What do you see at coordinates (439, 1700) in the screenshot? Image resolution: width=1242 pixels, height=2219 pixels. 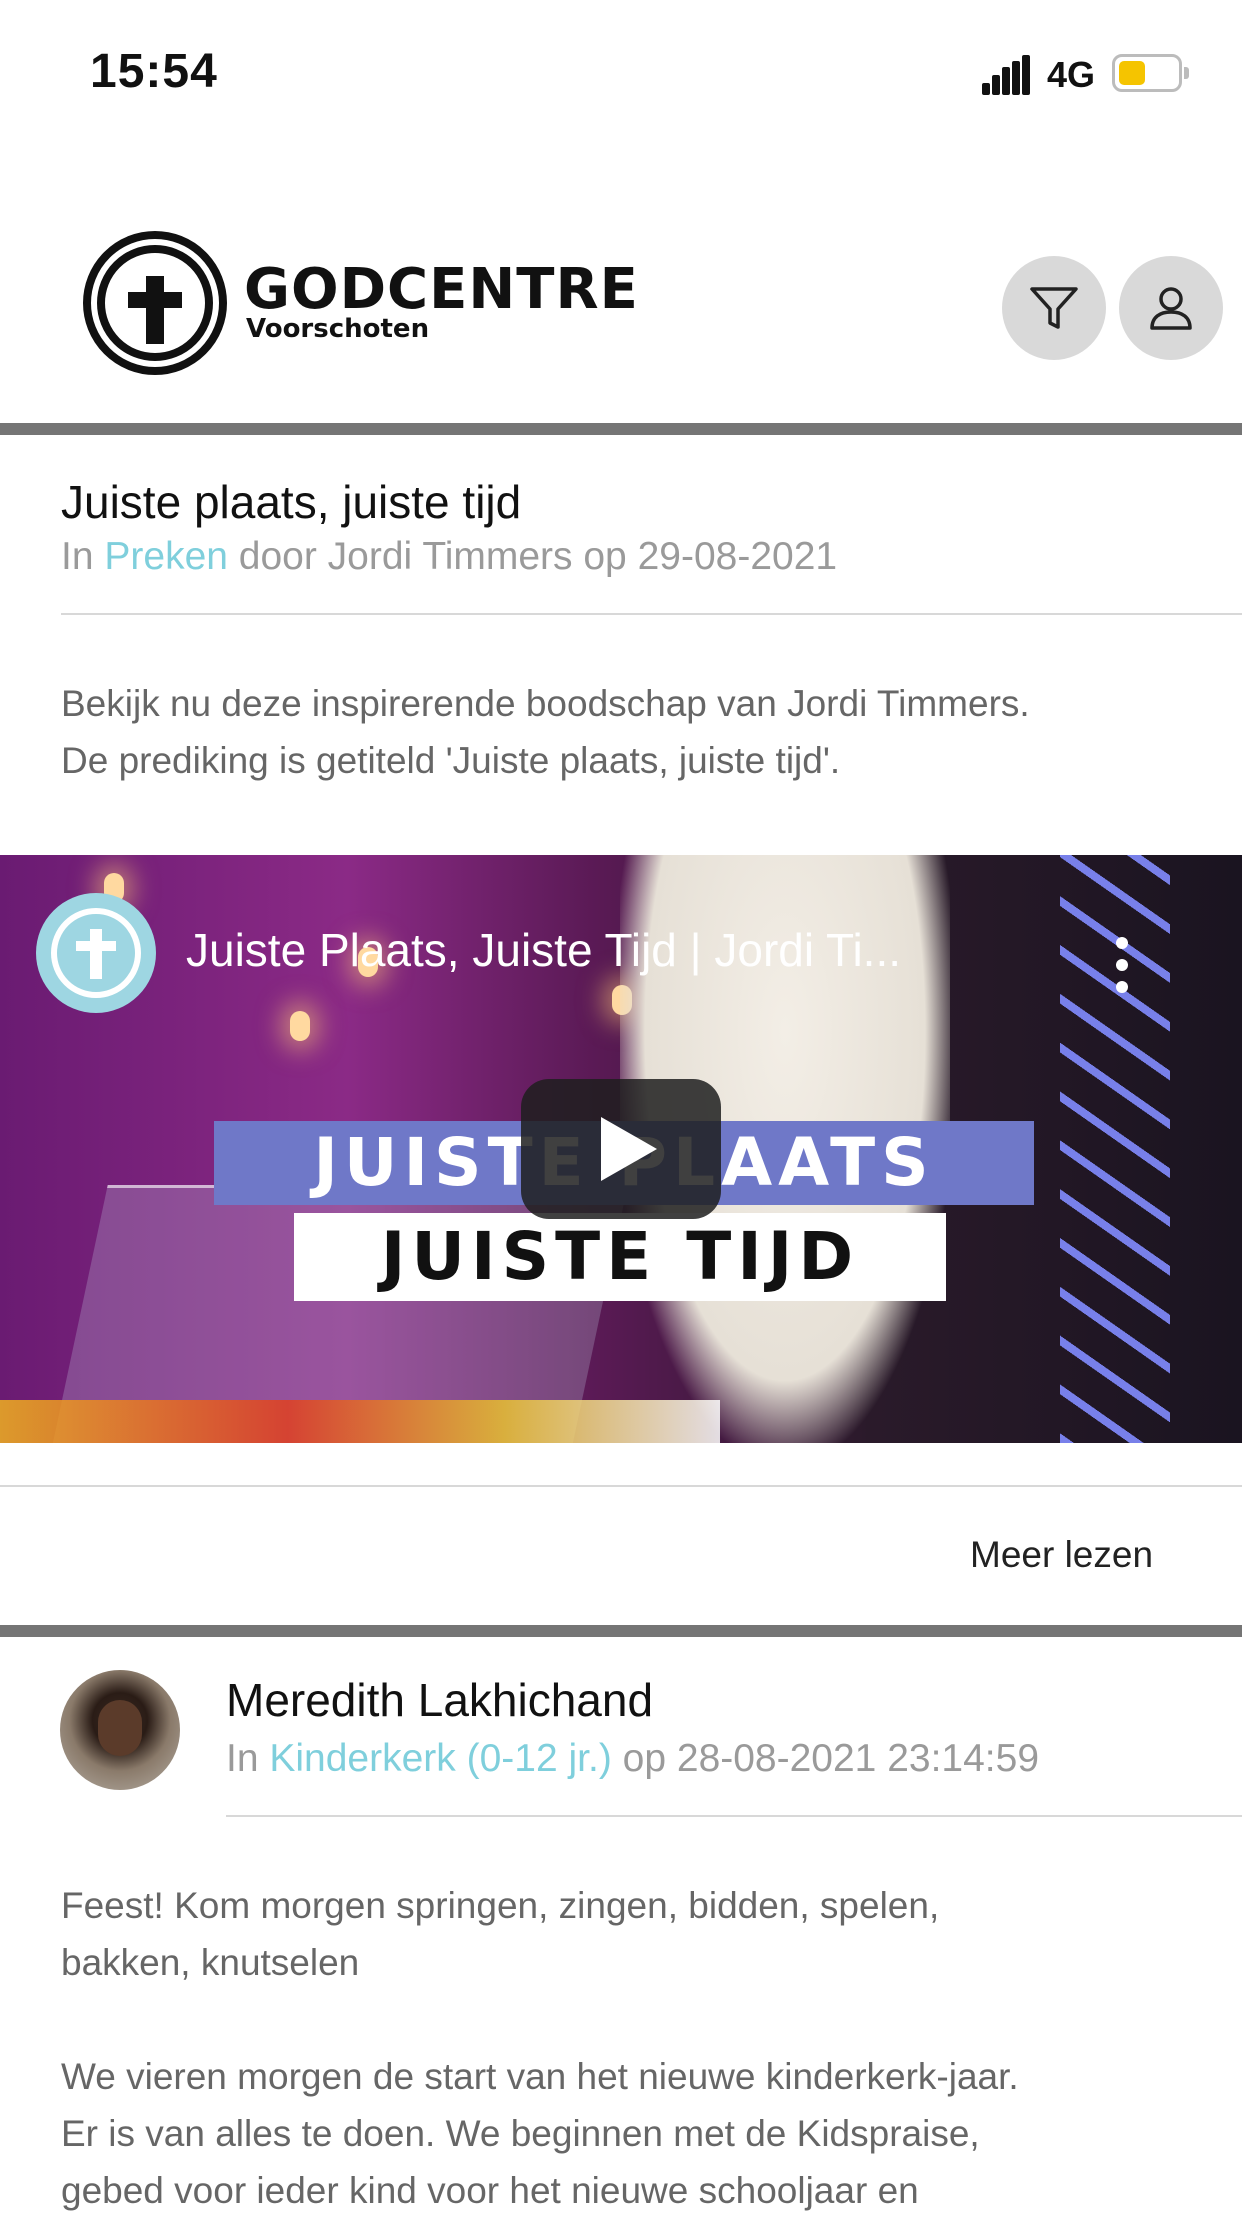 I see `post-author: Meredith Lakhichand` at bounding box center [439, 1700].